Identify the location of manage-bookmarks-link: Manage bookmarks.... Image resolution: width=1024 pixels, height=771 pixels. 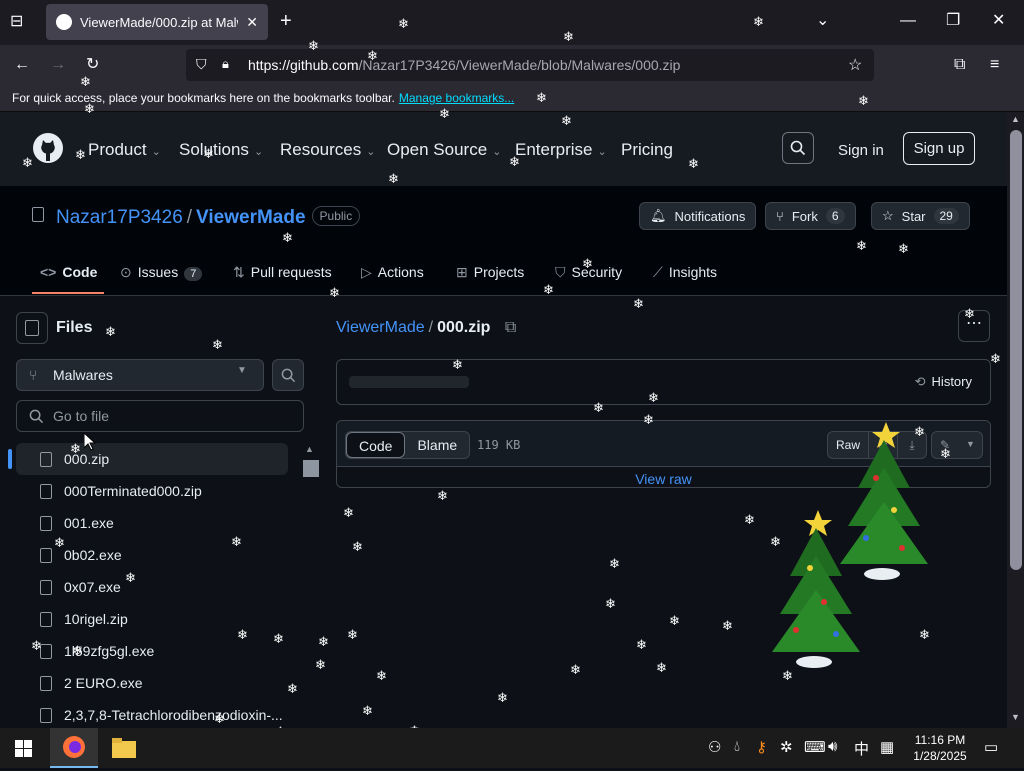
(456, 98).